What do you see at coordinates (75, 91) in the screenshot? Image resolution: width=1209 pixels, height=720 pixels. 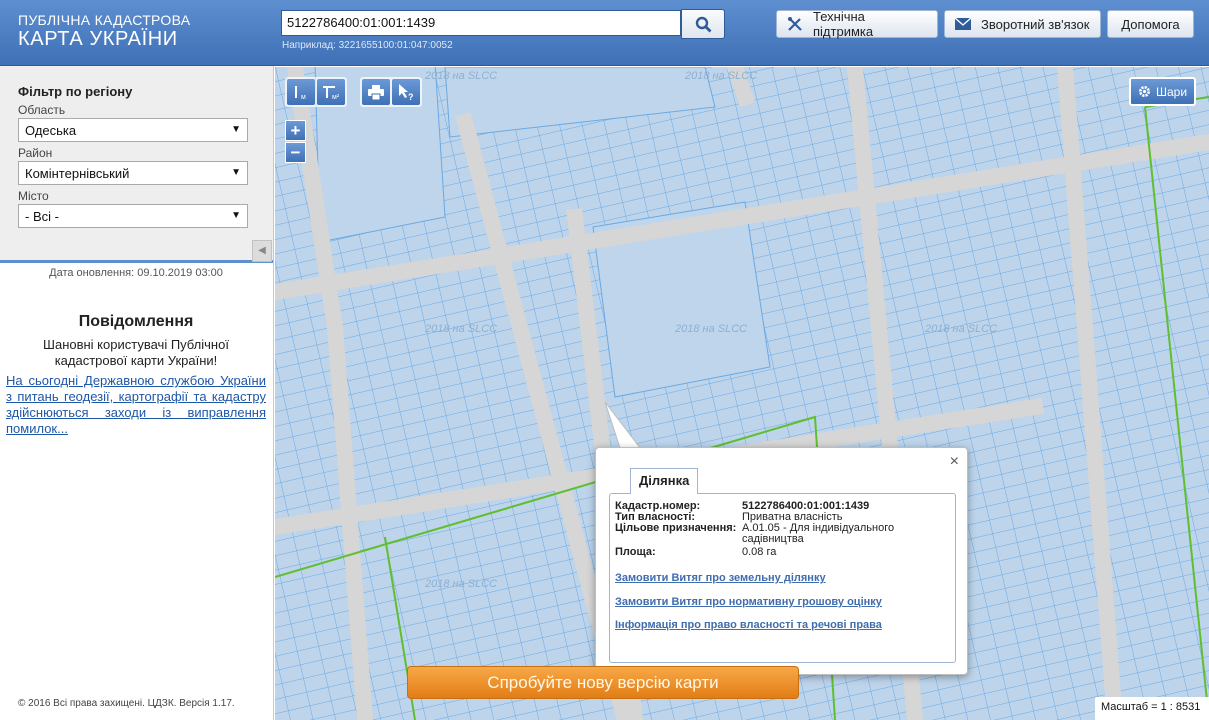 I see `filter-title: Фільтр по регіону` at bounding box center [75, 91].